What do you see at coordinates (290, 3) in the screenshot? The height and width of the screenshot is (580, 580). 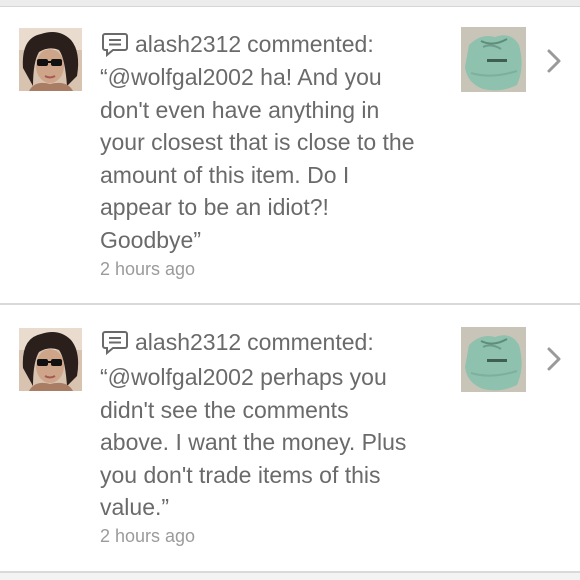 I see `top-divider` at bounding box center [290, 3].